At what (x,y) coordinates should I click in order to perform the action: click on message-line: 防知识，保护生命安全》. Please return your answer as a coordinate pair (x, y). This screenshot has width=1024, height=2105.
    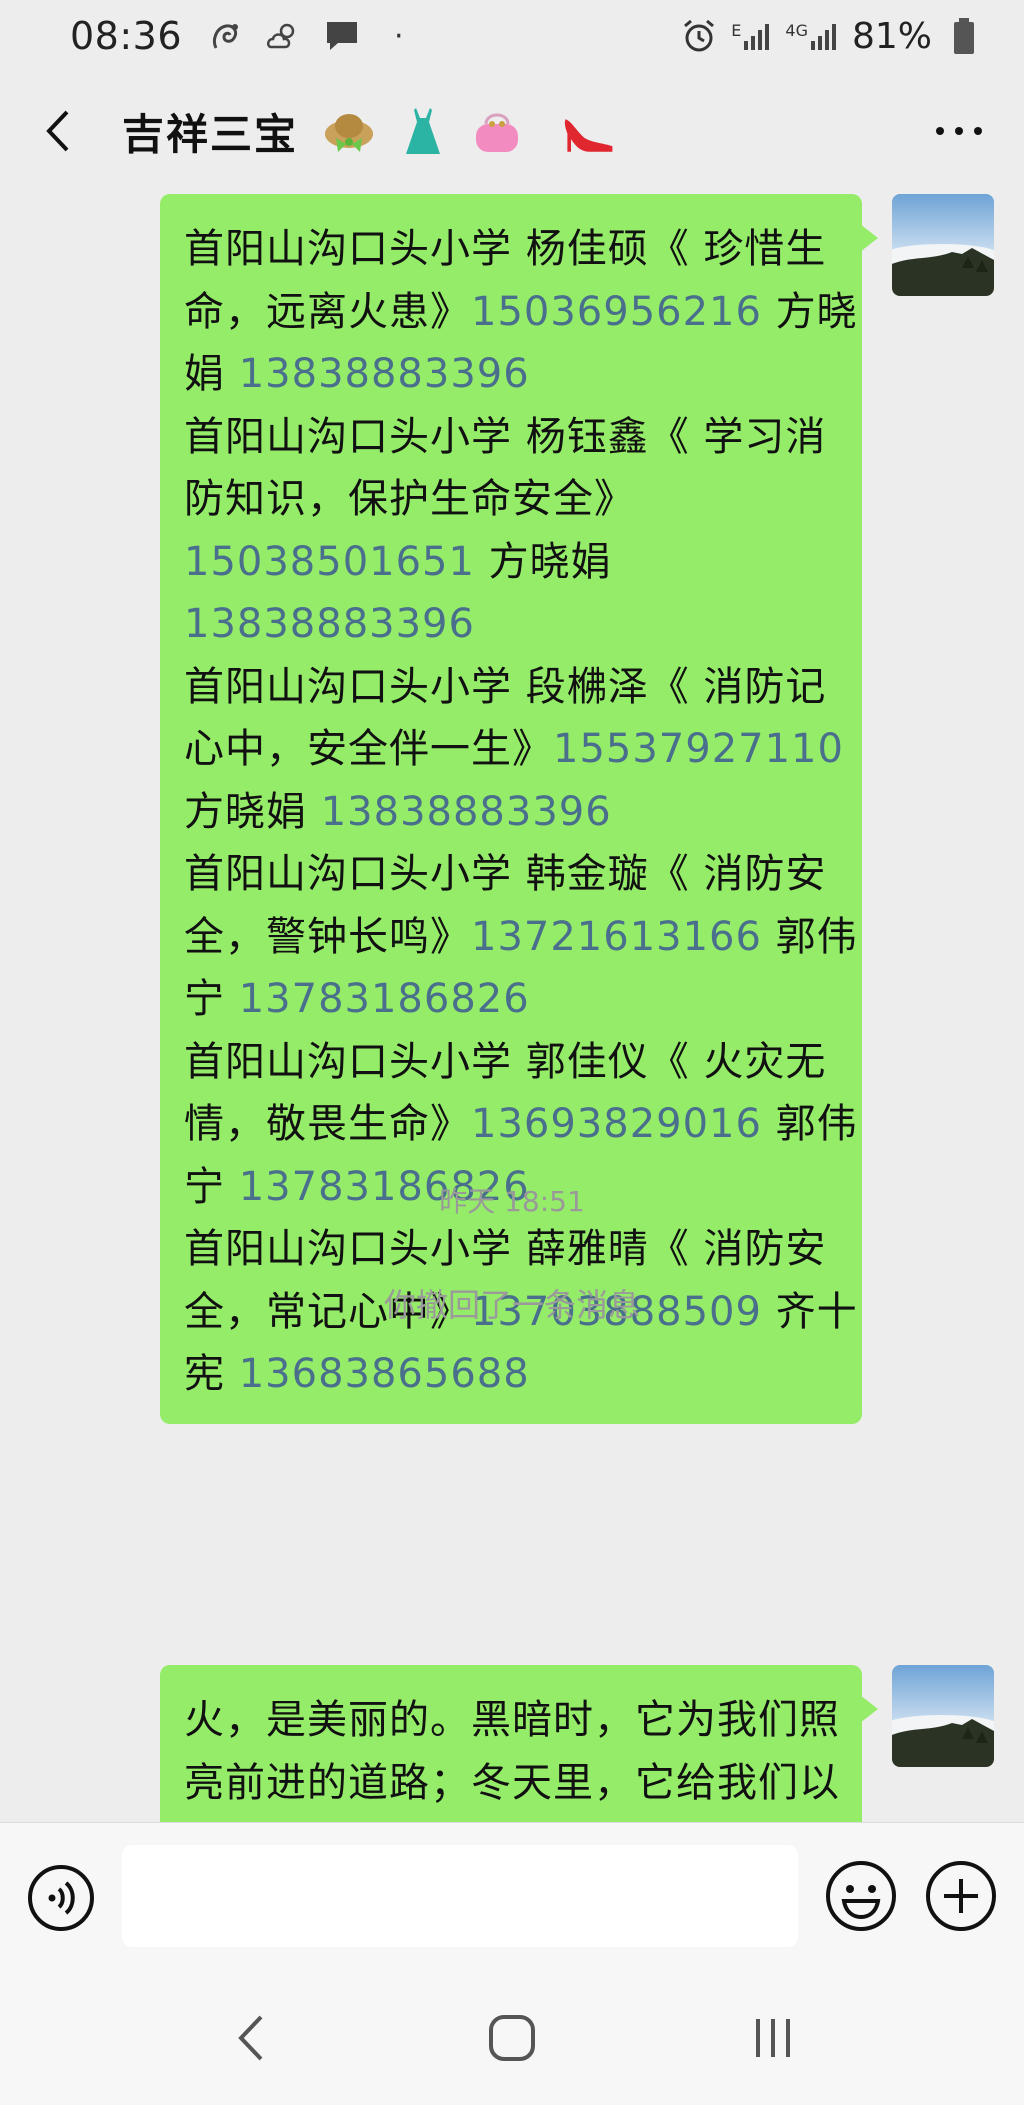
    Looking at the image, I should click on (512, 499).